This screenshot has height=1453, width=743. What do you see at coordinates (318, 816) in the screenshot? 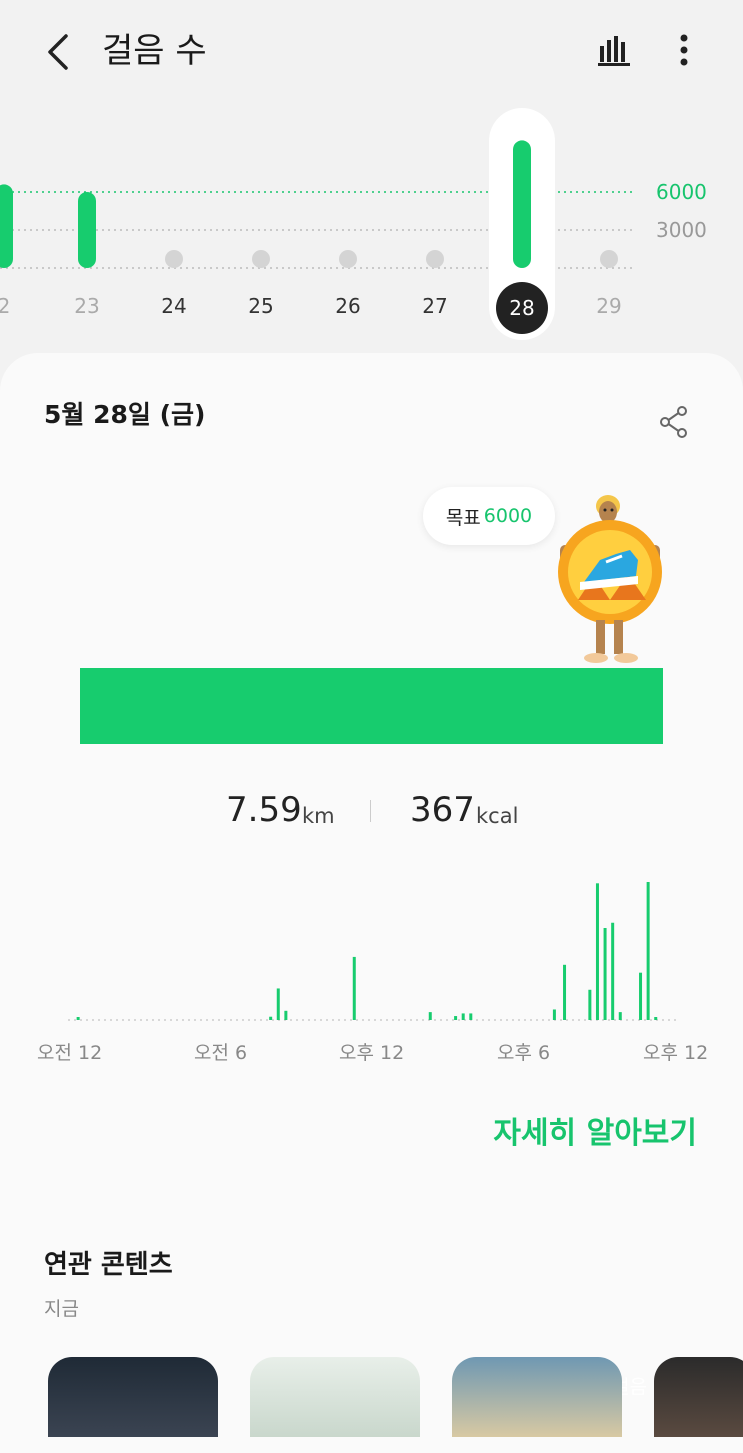
I see `distance-unit: km` at bounding box center [318, 816].